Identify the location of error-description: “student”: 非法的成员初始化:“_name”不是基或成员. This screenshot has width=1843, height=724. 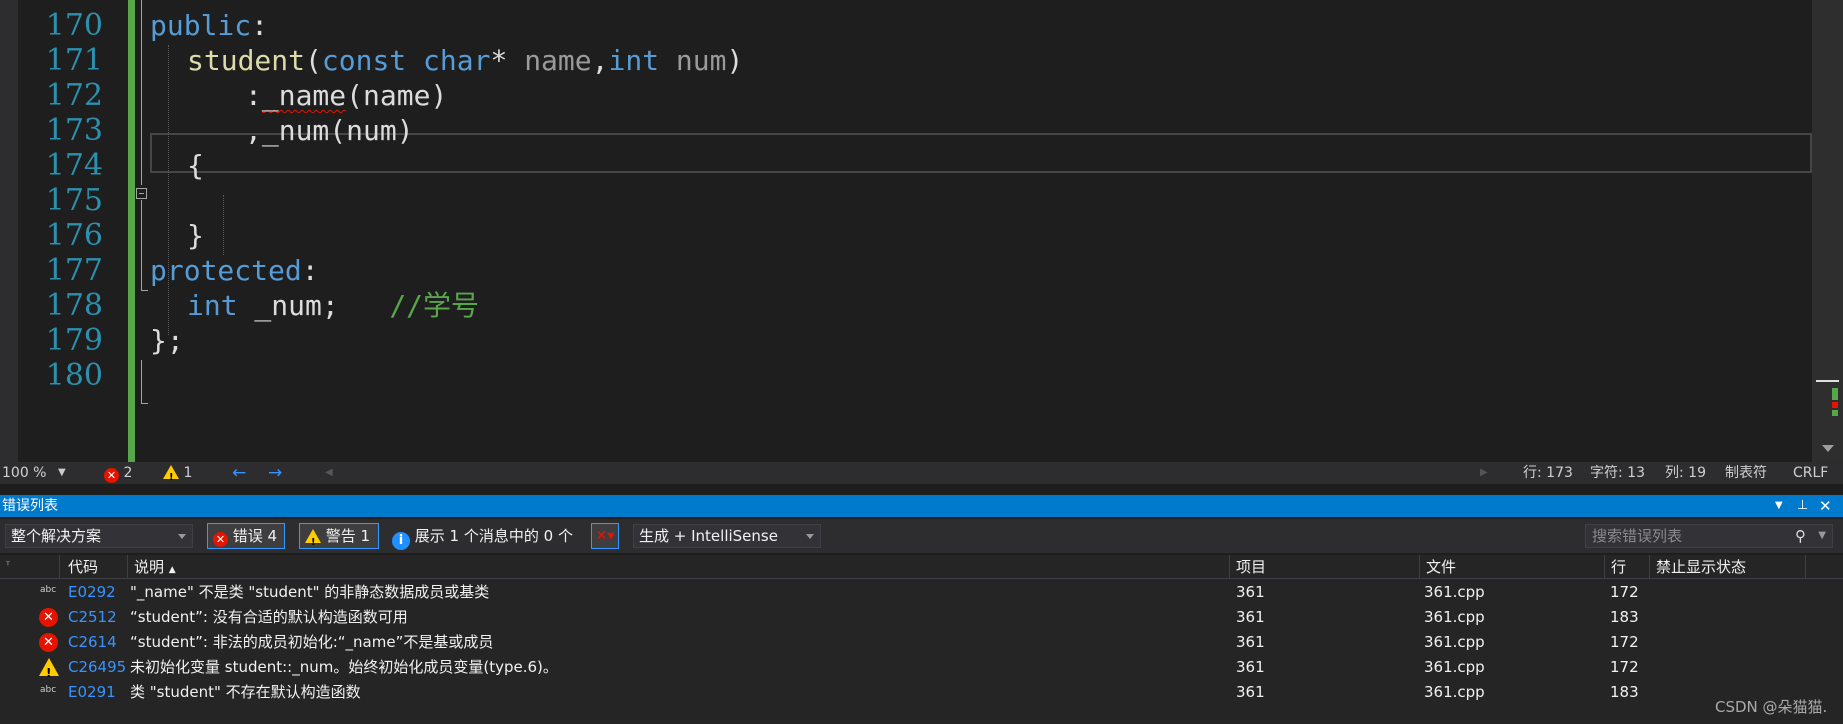
(312, 642).